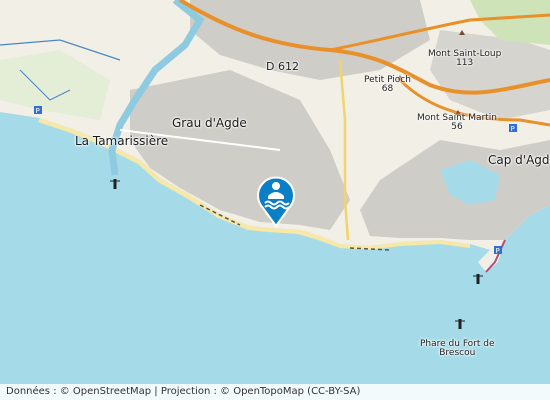 The height and width of the screenshot is (400, 550). What do you see at coordinates (122, 141) in the screenshot?
I see `label-la-tamarissiere: La Tamarissière` at bounding box center [122, 141].